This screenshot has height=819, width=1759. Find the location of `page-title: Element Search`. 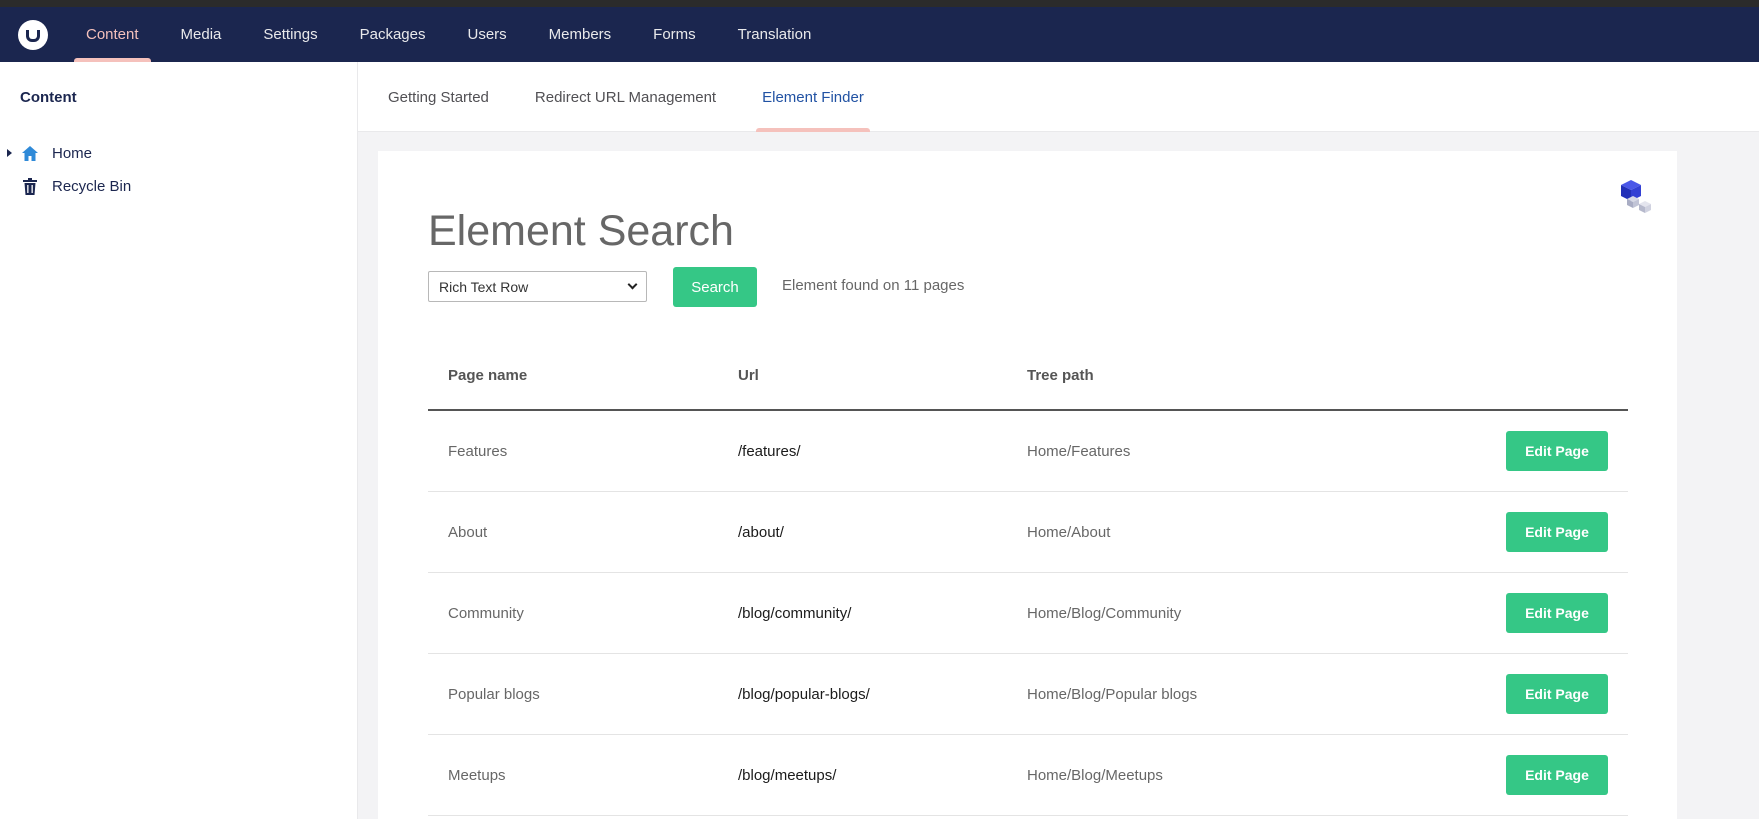

page-title: Element Search is located at coordinates (581, 231).